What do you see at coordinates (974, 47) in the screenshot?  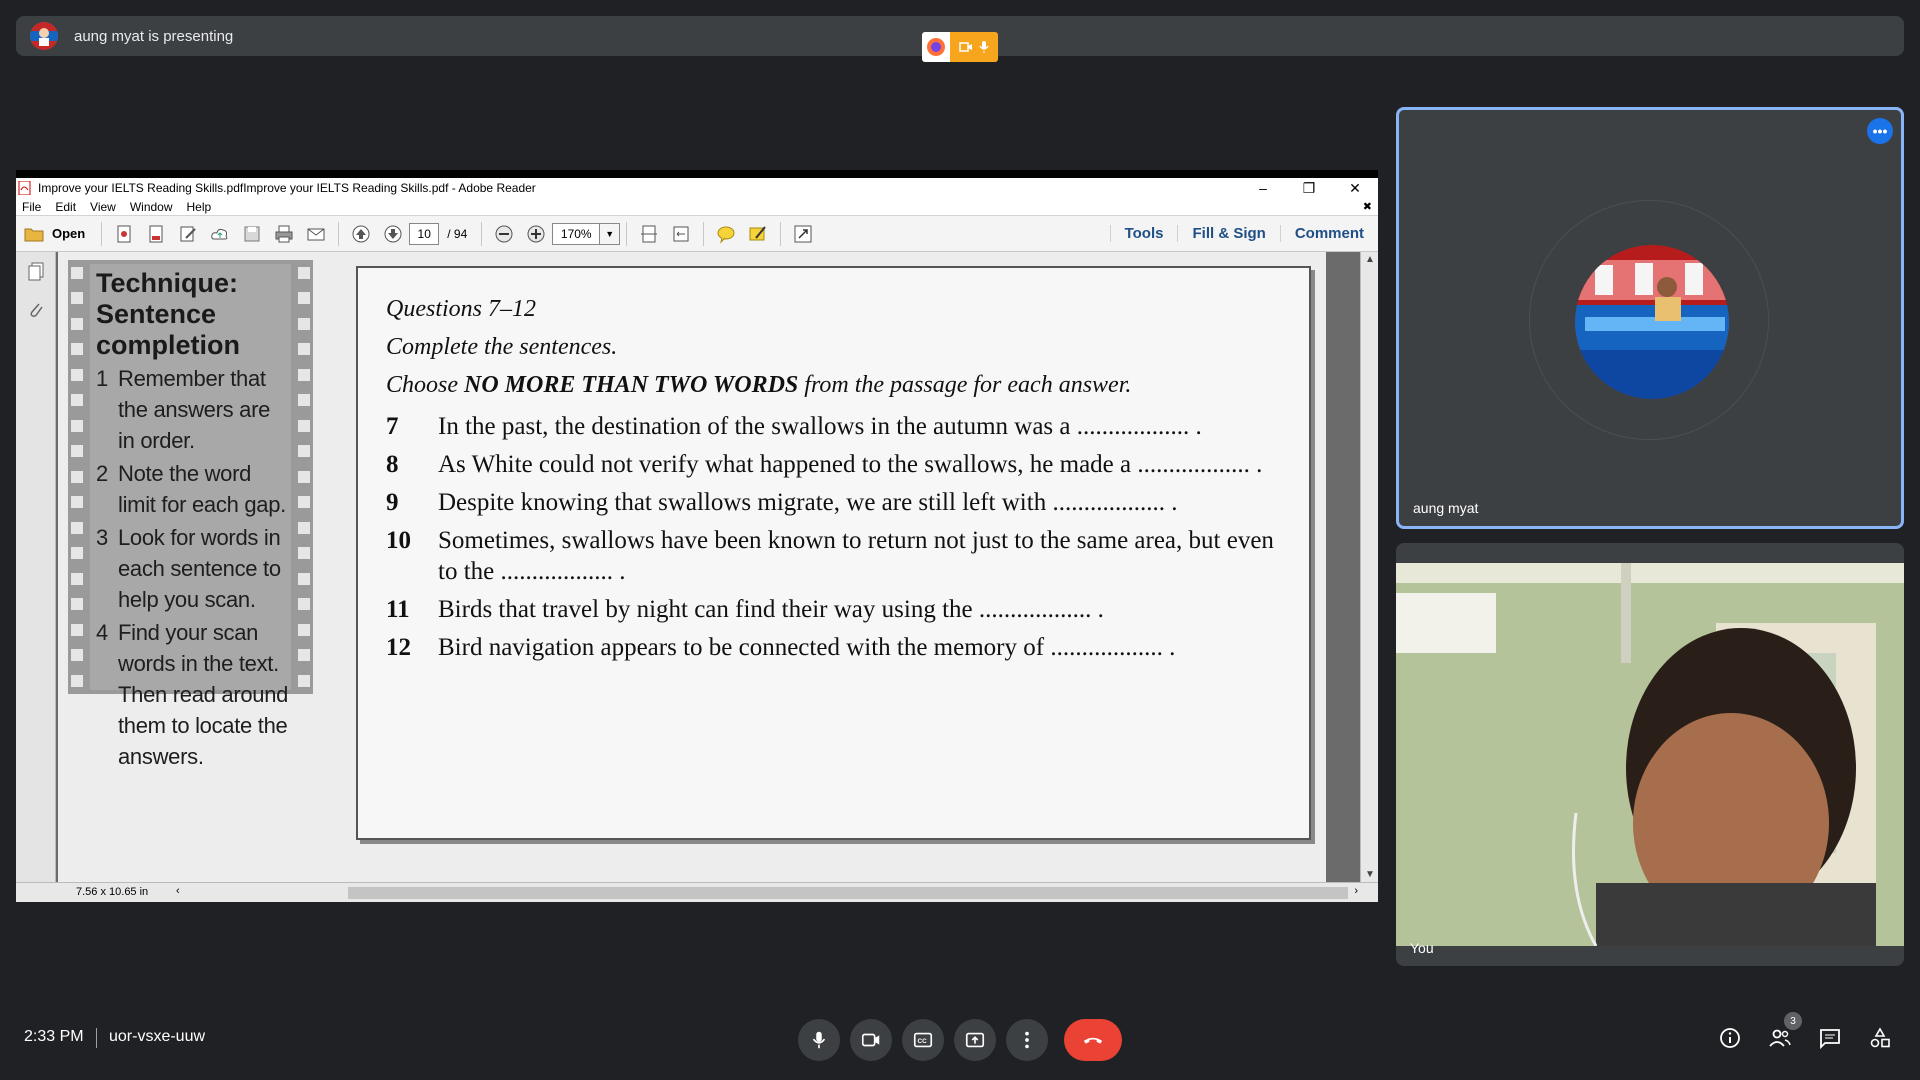 I see `sharing-indicator` at bounding box center [974, 47].